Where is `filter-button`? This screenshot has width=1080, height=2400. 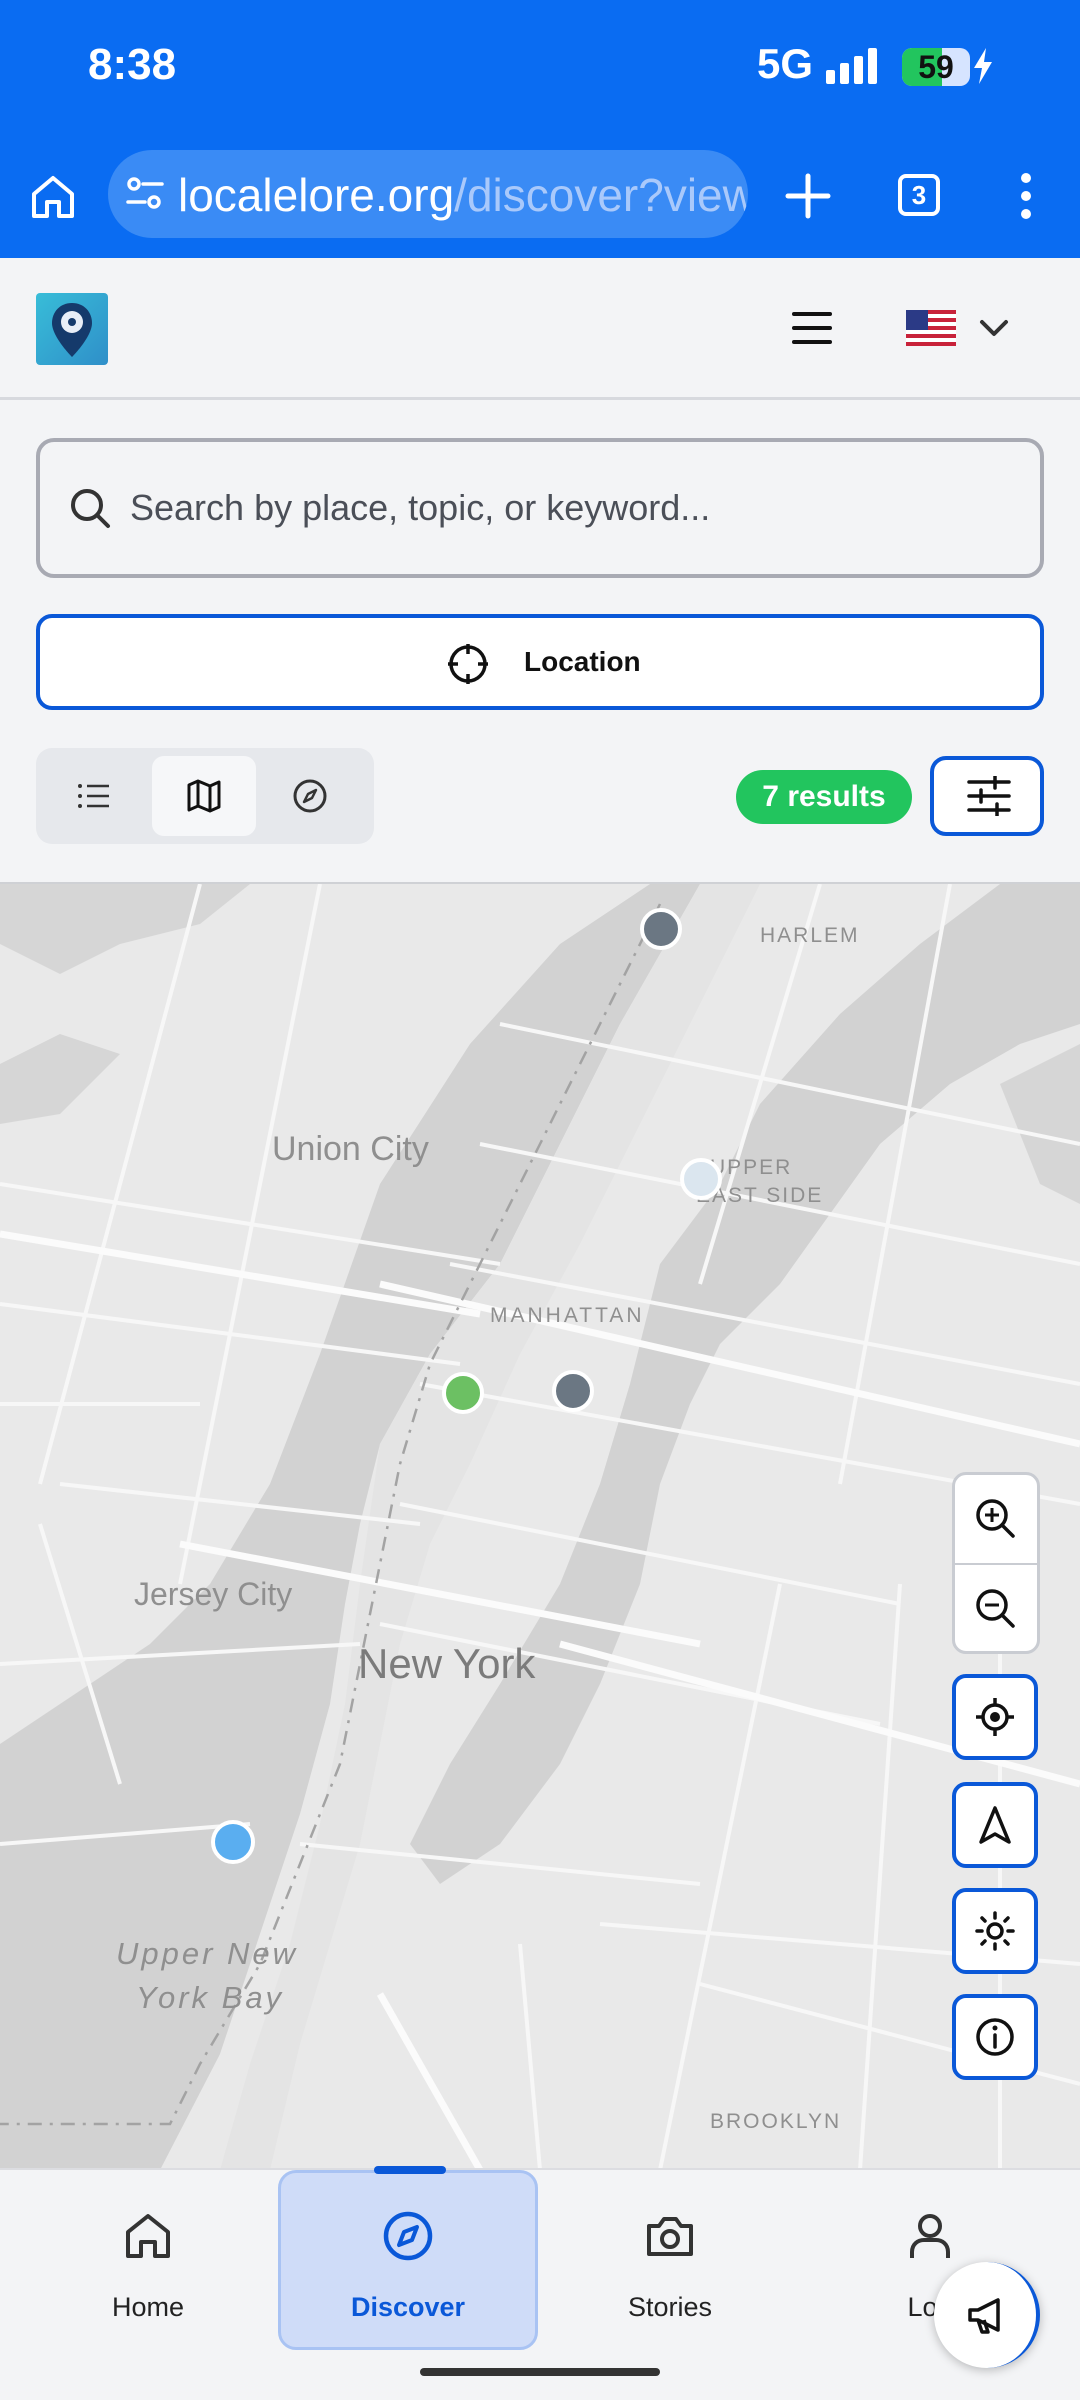 filter-button is located at coordinates (987, 796).